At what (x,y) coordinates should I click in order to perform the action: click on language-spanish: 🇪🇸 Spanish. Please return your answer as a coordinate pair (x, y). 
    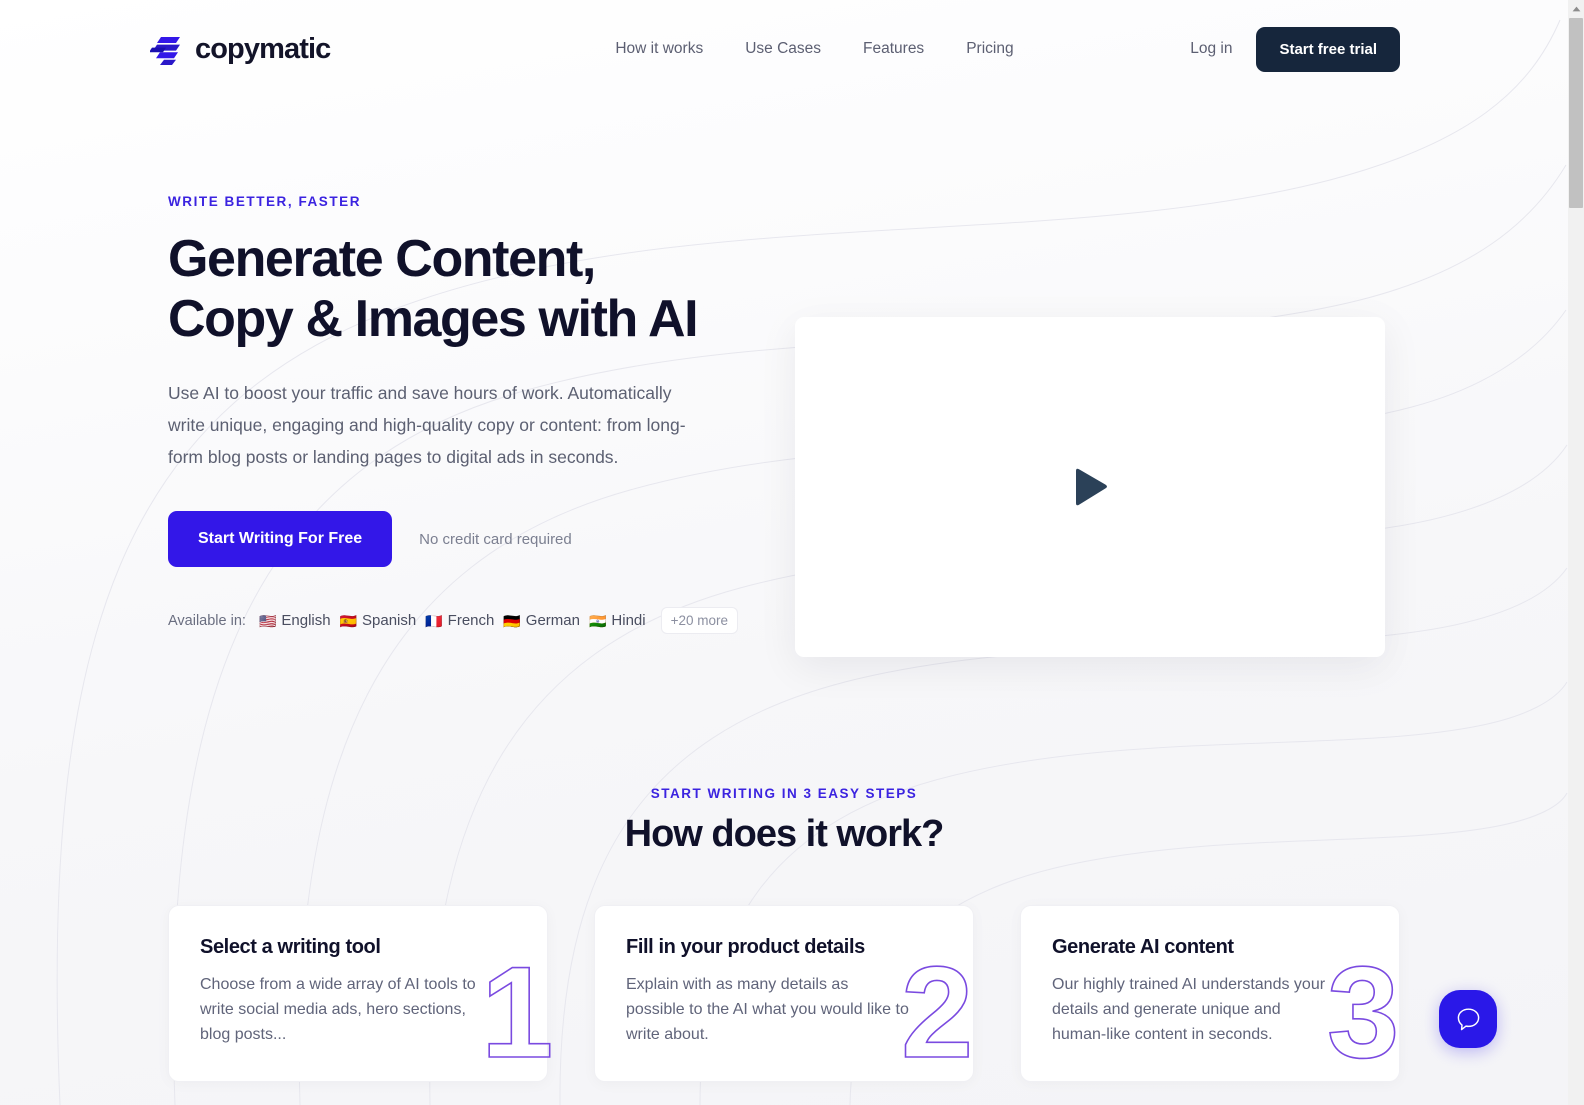
    Looking at the image, I should click on (378, 620).